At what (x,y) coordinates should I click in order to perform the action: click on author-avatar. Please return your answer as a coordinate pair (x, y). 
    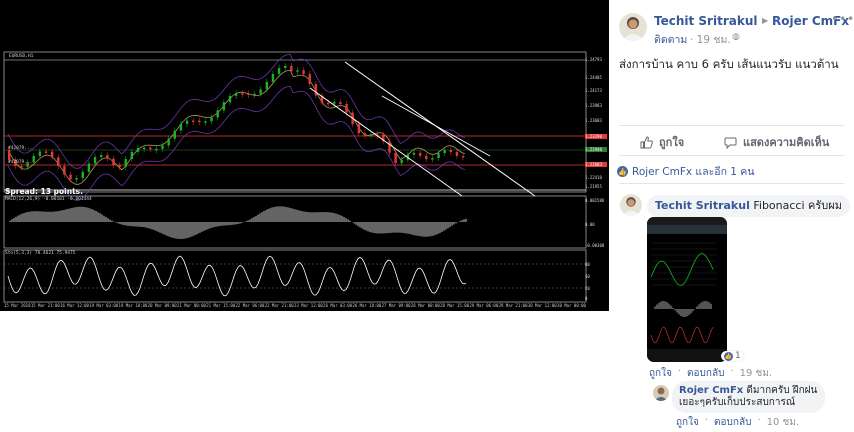
    Looking at the image, I should click on (633, 27).